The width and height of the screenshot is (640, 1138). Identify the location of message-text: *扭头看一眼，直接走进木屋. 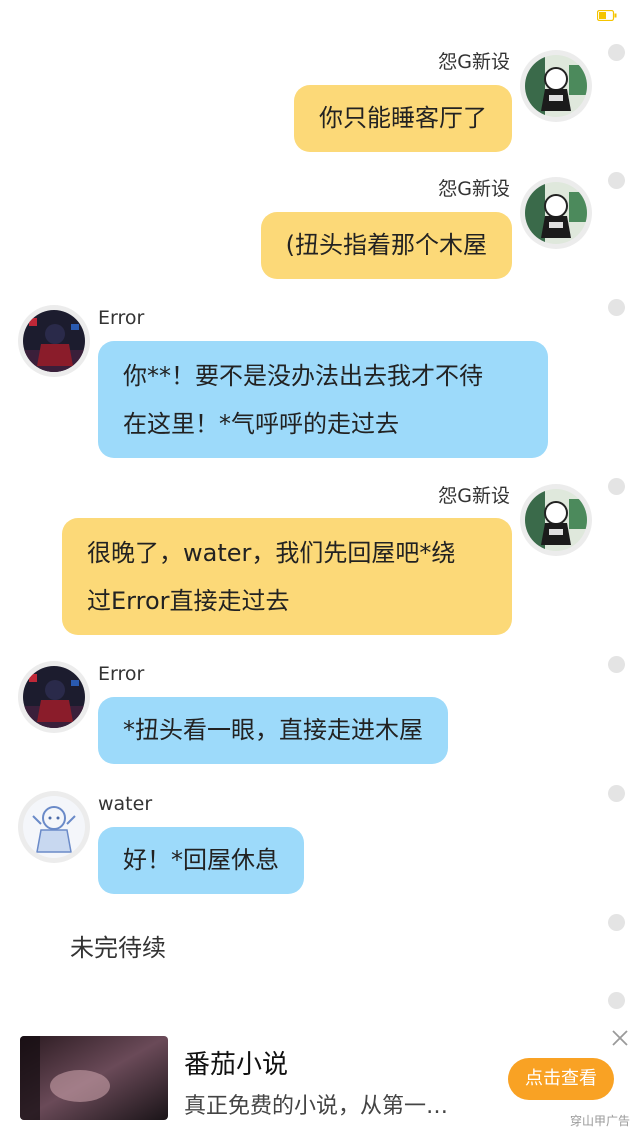
(273, 730).